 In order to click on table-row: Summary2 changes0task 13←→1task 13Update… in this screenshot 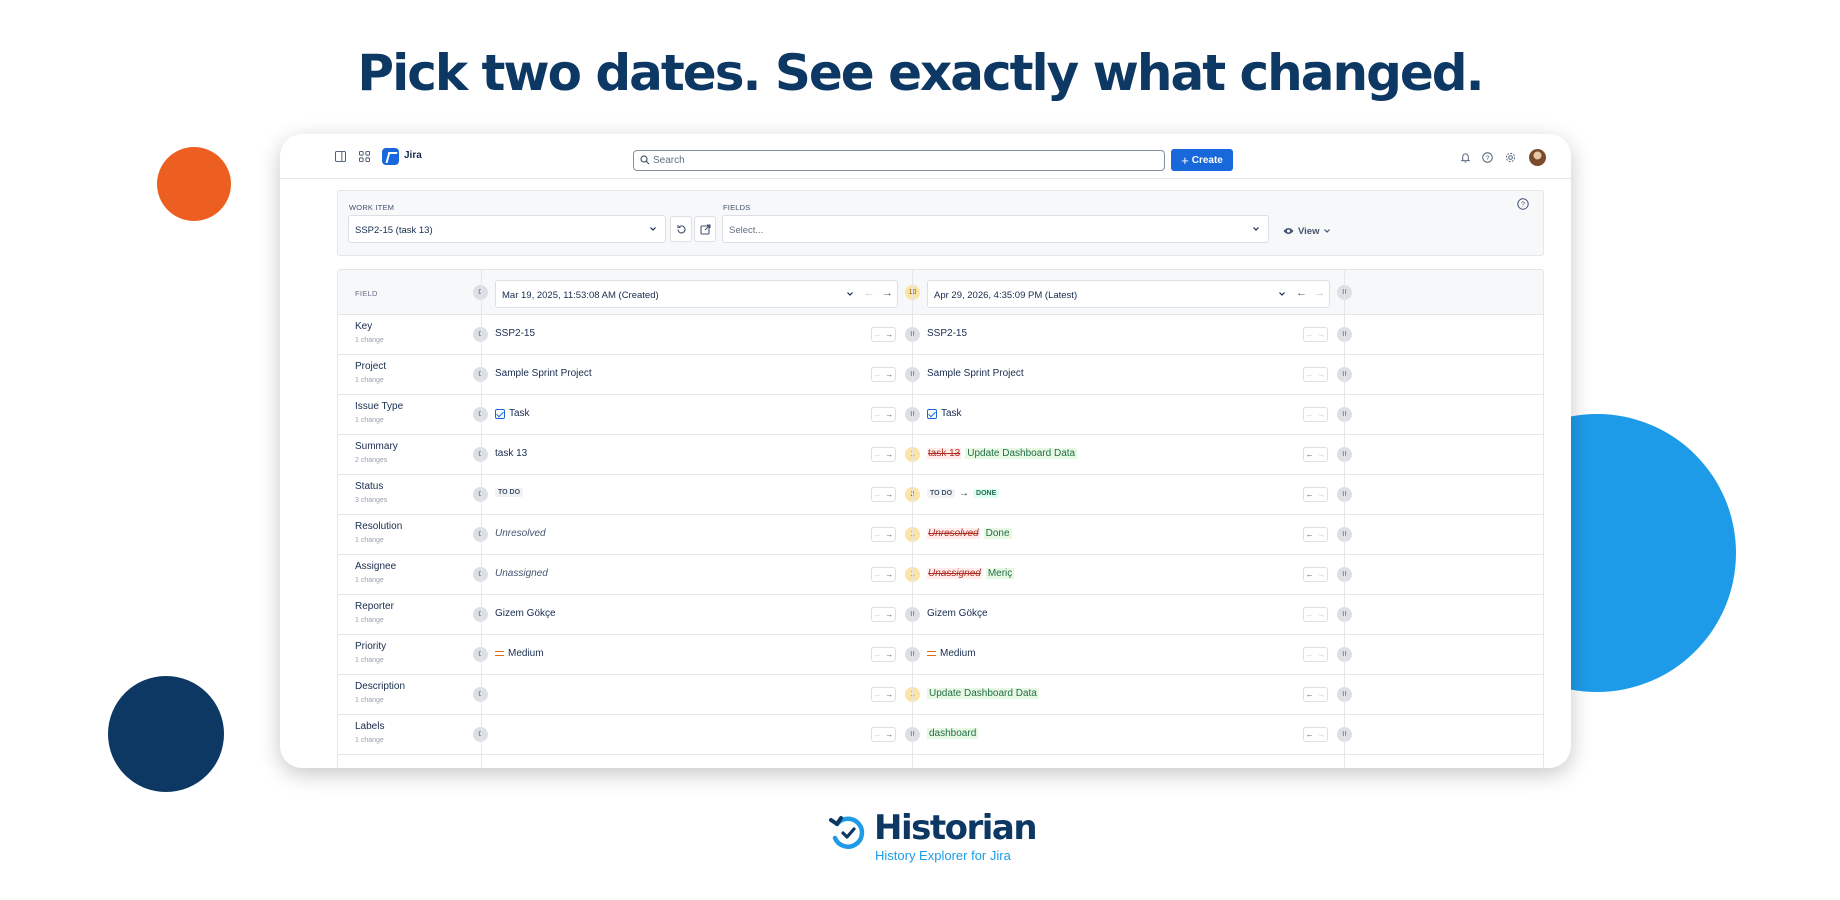, I will do `click(940, 455)`.